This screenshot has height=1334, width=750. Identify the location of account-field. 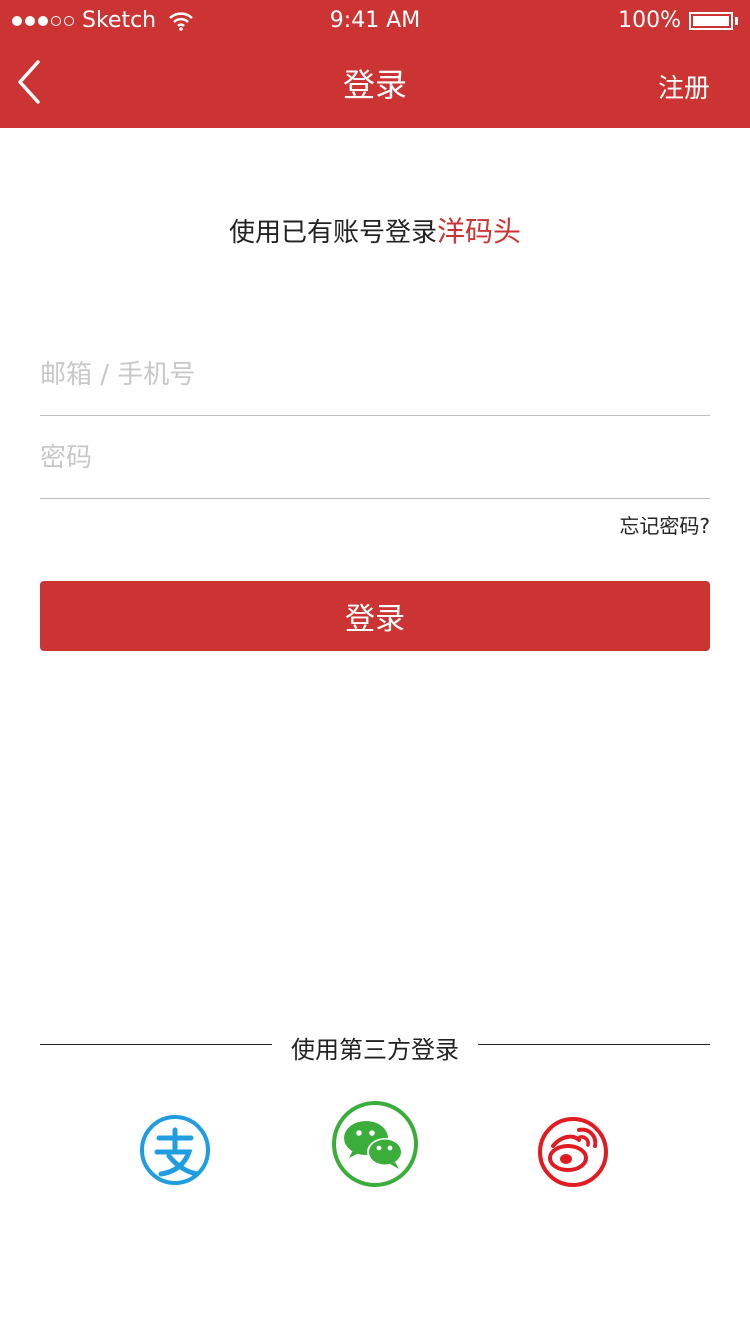
(375, 380).